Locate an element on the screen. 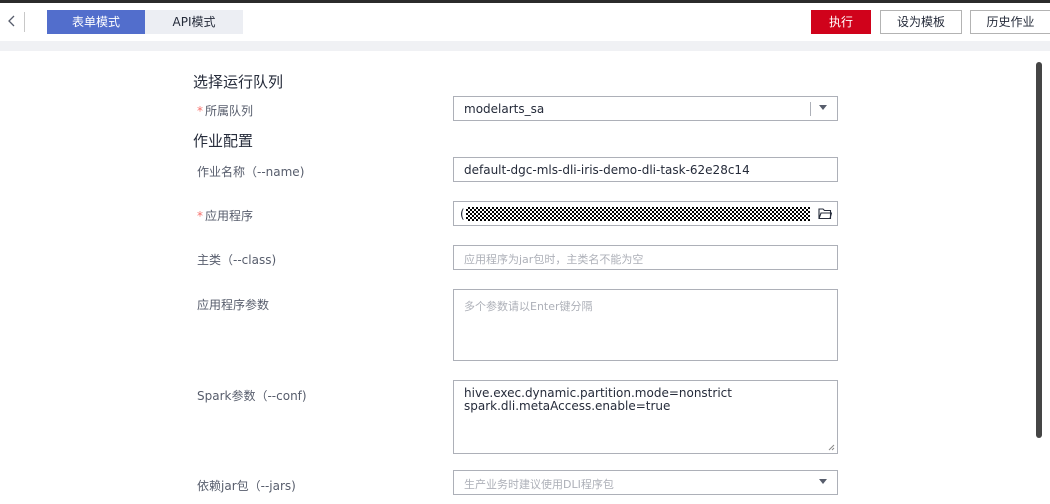  application-label-text: 应用程序 is located at coordinates (229, 216).